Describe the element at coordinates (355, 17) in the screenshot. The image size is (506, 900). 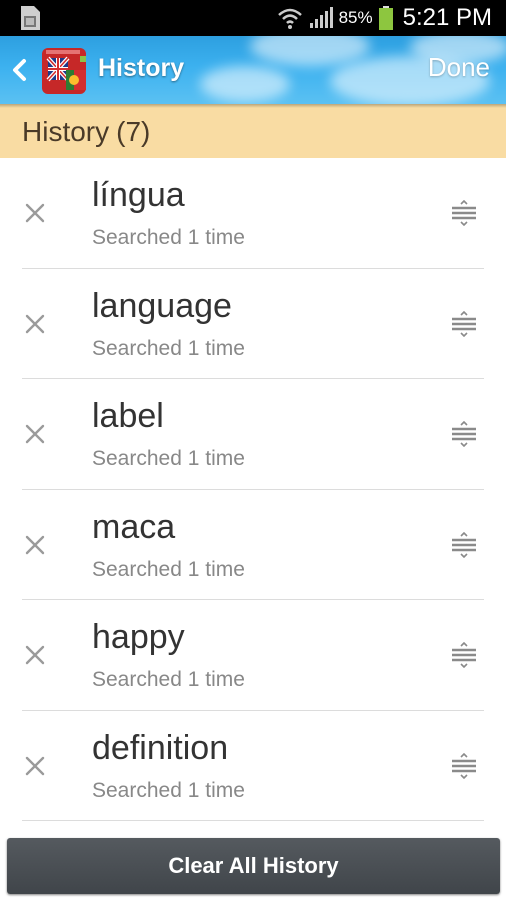
I see `battery-percent: 85%` at that location.